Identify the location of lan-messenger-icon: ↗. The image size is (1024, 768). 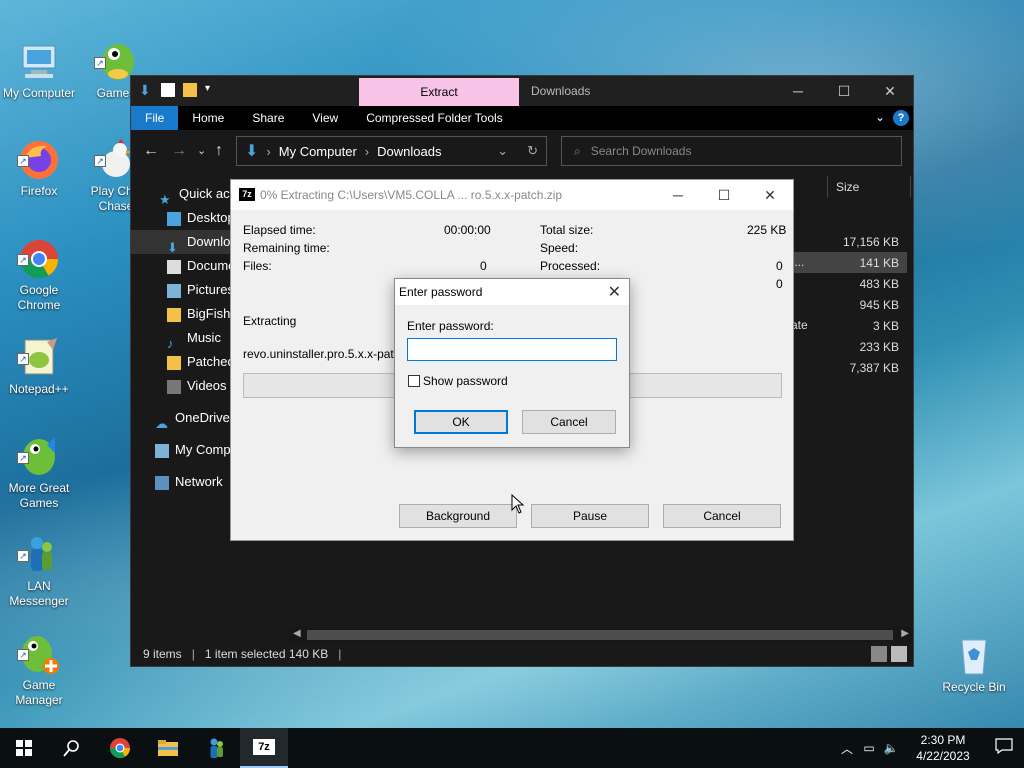
(39, 544).